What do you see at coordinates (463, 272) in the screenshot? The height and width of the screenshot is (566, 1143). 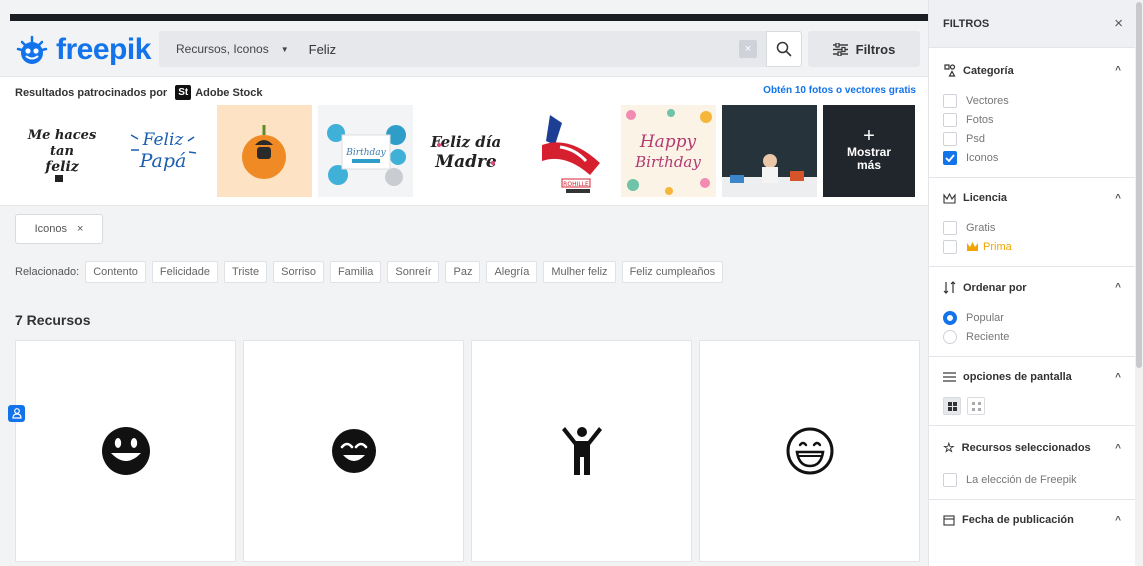 I see `related-tag: Paz` at bounding box center [463, 272].